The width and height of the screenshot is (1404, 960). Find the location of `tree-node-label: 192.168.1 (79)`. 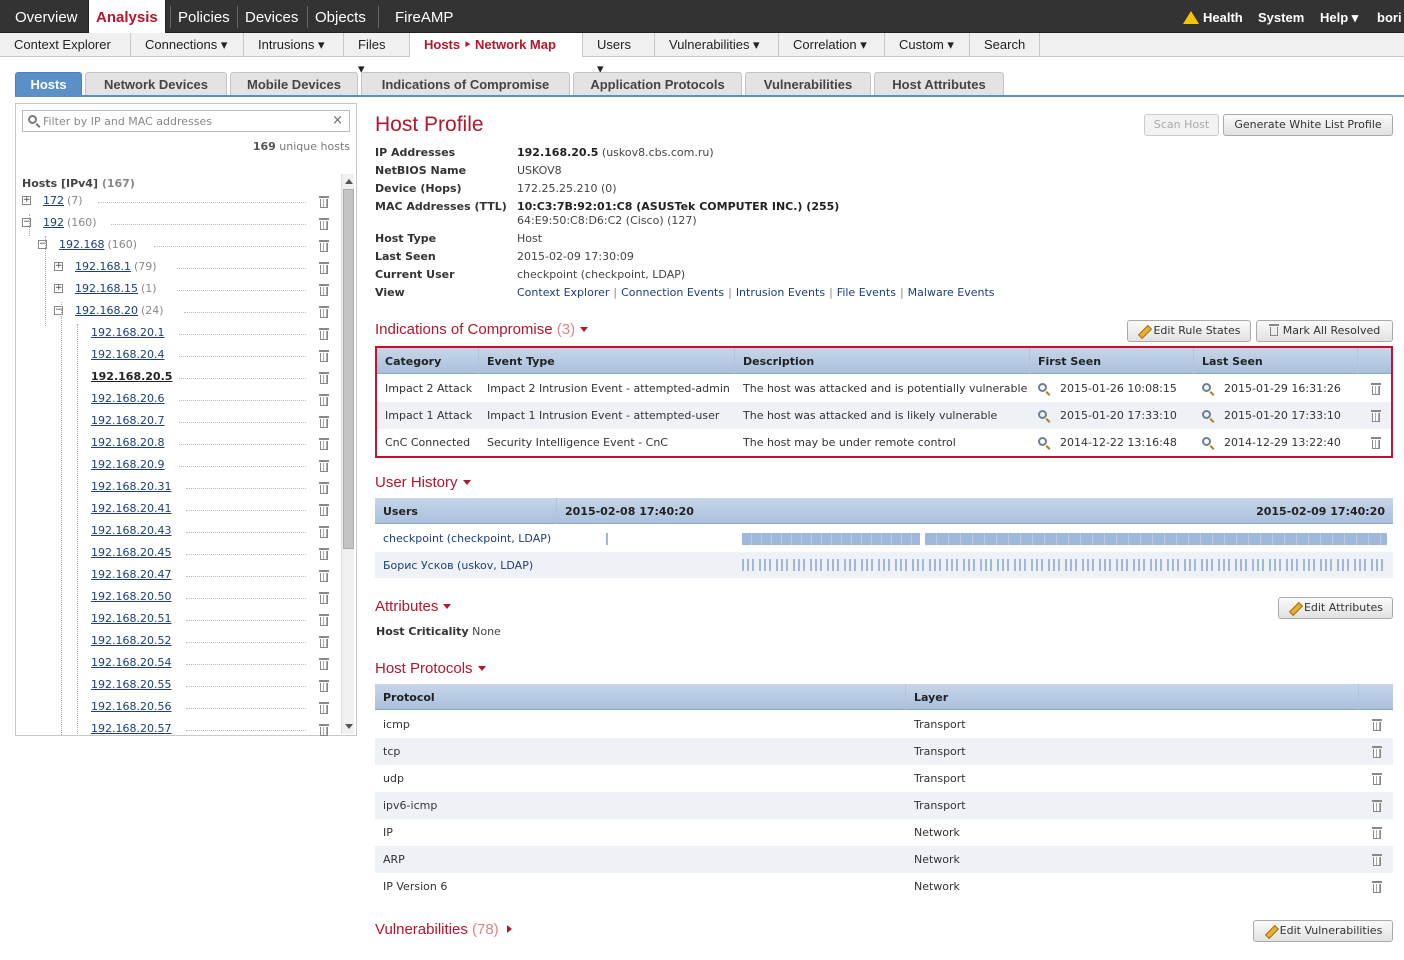

tree-node-label: 192.168.1 (79) is located at coordinates (116, 267).